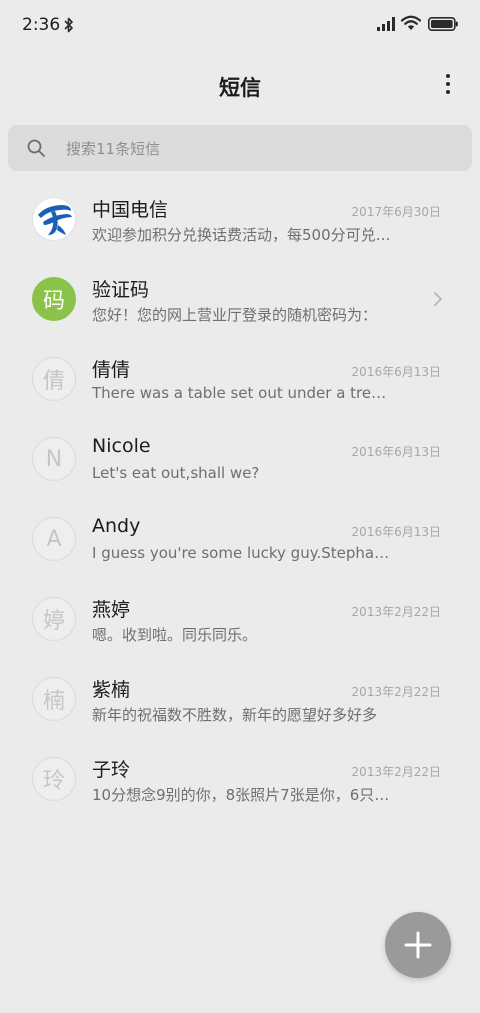  What do you see at coordinates (176, 473) in the screenshot?
I see `message-preview: Let's eat out,shall we?` at bounding box center [176, 473].